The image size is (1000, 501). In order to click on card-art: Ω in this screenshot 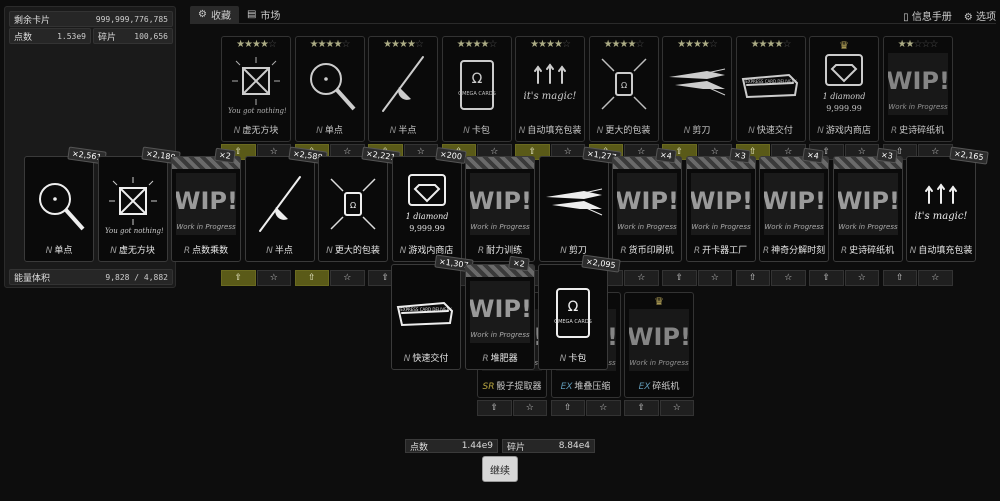, I will do `click(353, 204)`.